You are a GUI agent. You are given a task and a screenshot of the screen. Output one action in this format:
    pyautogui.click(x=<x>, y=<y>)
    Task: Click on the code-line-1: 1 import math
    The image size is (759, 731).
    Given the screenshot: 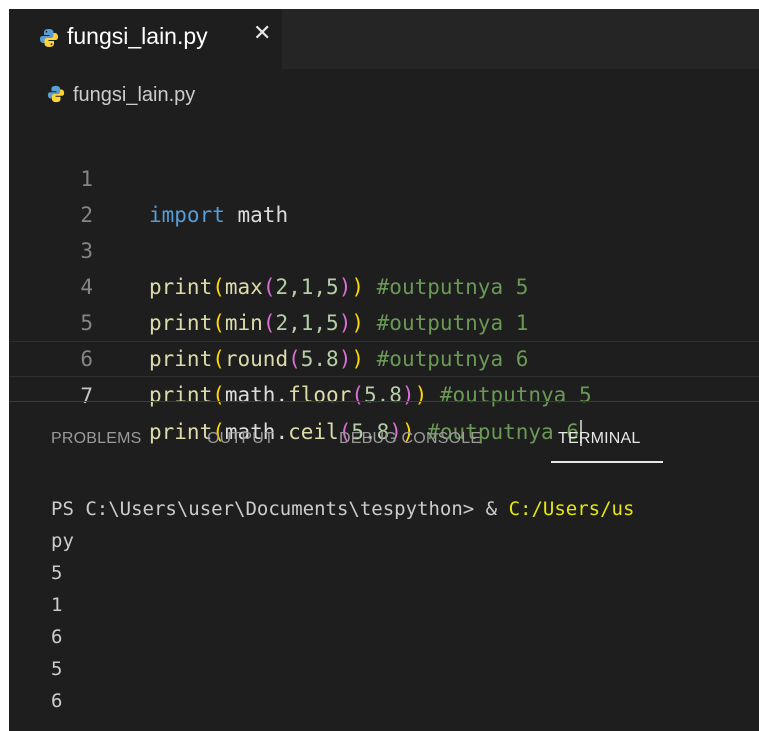 What is the action you would take?
    pyautogui.click(x=384, y=176)
    